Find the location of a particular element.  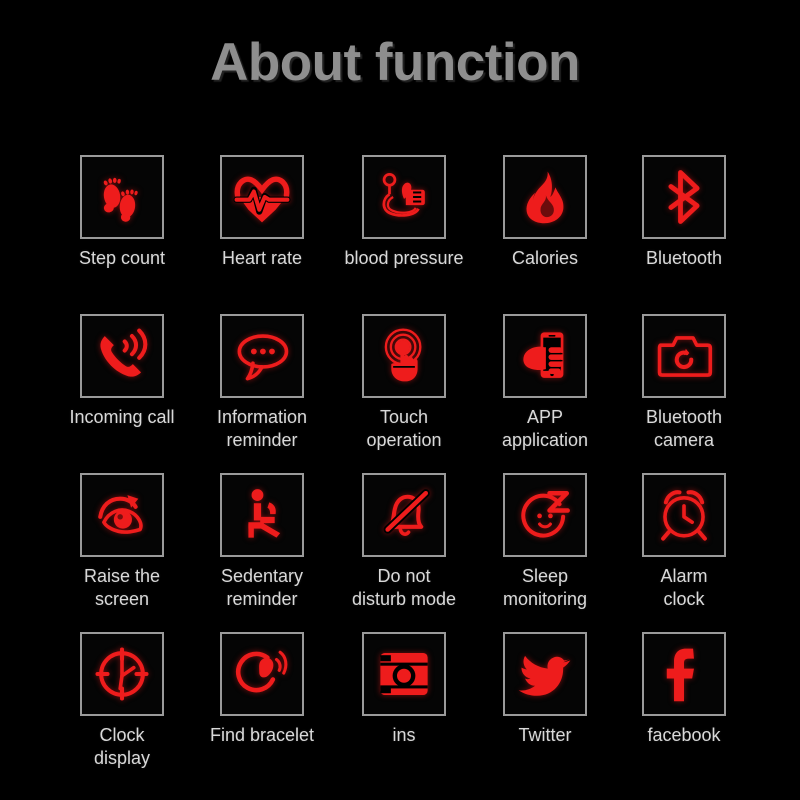

function-item-label: Bluetooth camera is located at coordinates (684, 428).